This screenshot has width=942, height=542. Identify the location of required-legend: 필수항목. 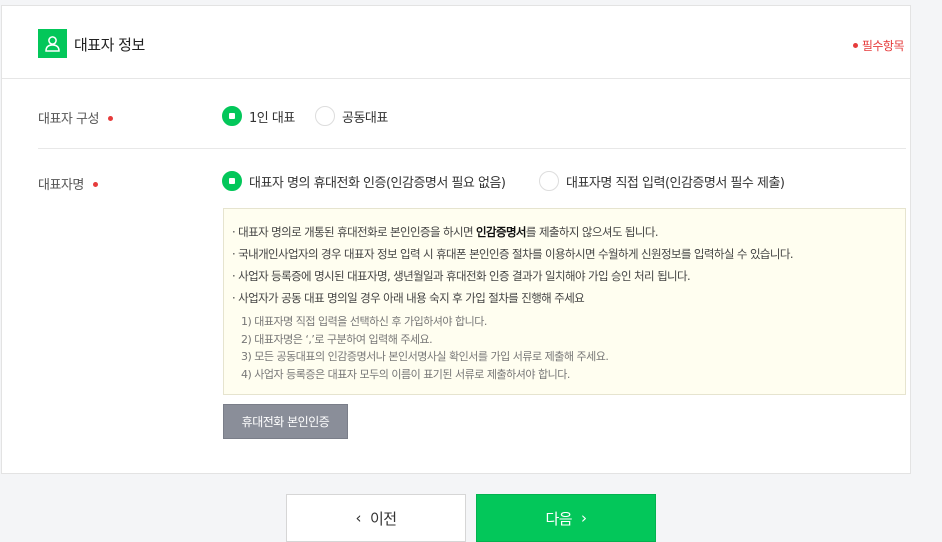
(878, 45).